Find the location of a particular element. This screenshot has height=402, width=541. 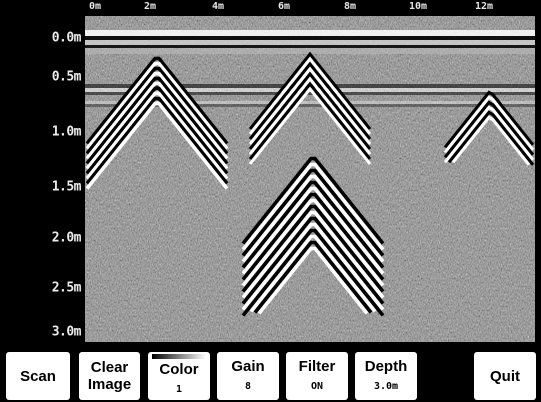

gain-button-label: Gain is located at coordinates (248, 366).